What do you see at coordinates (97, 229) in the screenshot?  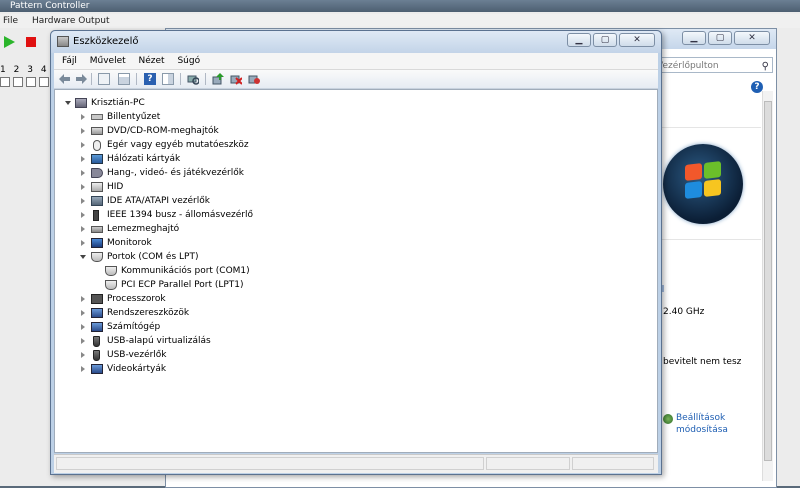 I see `disk-drive-icon` at bounding box center [97, 229].